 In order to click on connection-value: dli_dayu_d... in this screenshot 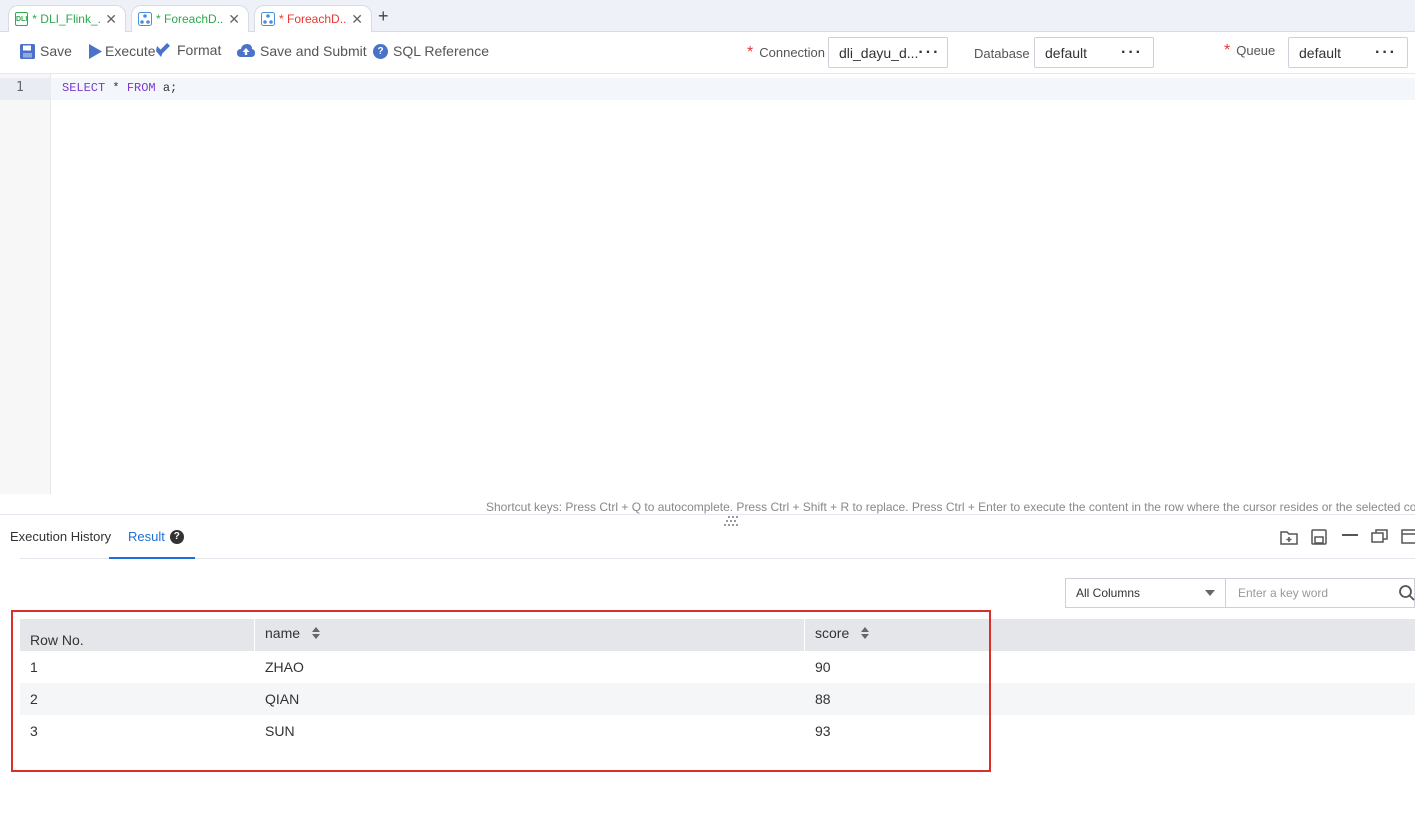, I will do `click(879, 52)`.